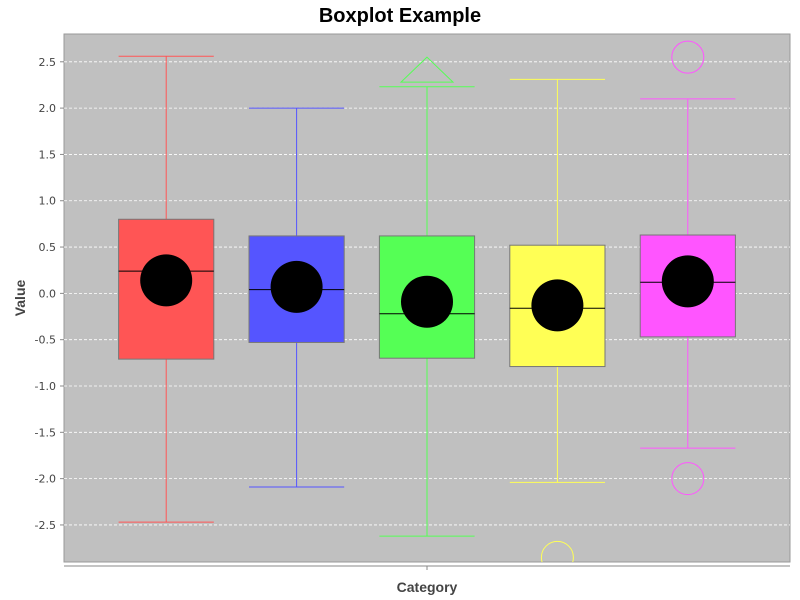 The width and height of the screenshot is (800, 600). Describe the element at coordinates (45, 340) in the screenshot. I see `y-tick-label: -0.5` at that location.